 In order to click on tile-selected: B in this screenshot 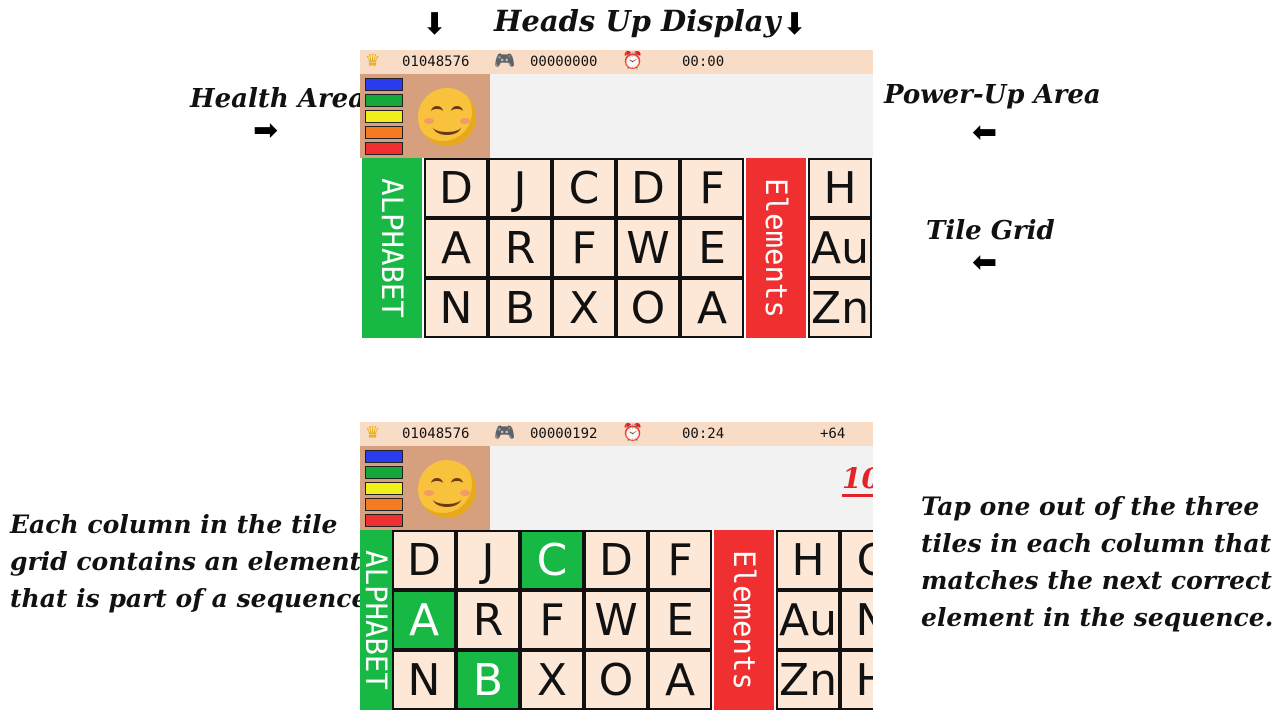, I will do `click(488, 680)`.